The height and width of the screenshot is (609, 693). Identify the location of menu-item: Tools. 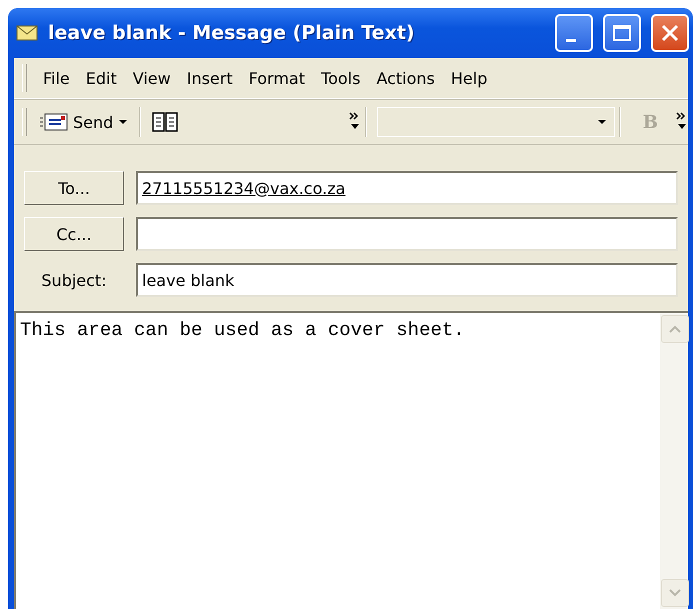
(340, 78).